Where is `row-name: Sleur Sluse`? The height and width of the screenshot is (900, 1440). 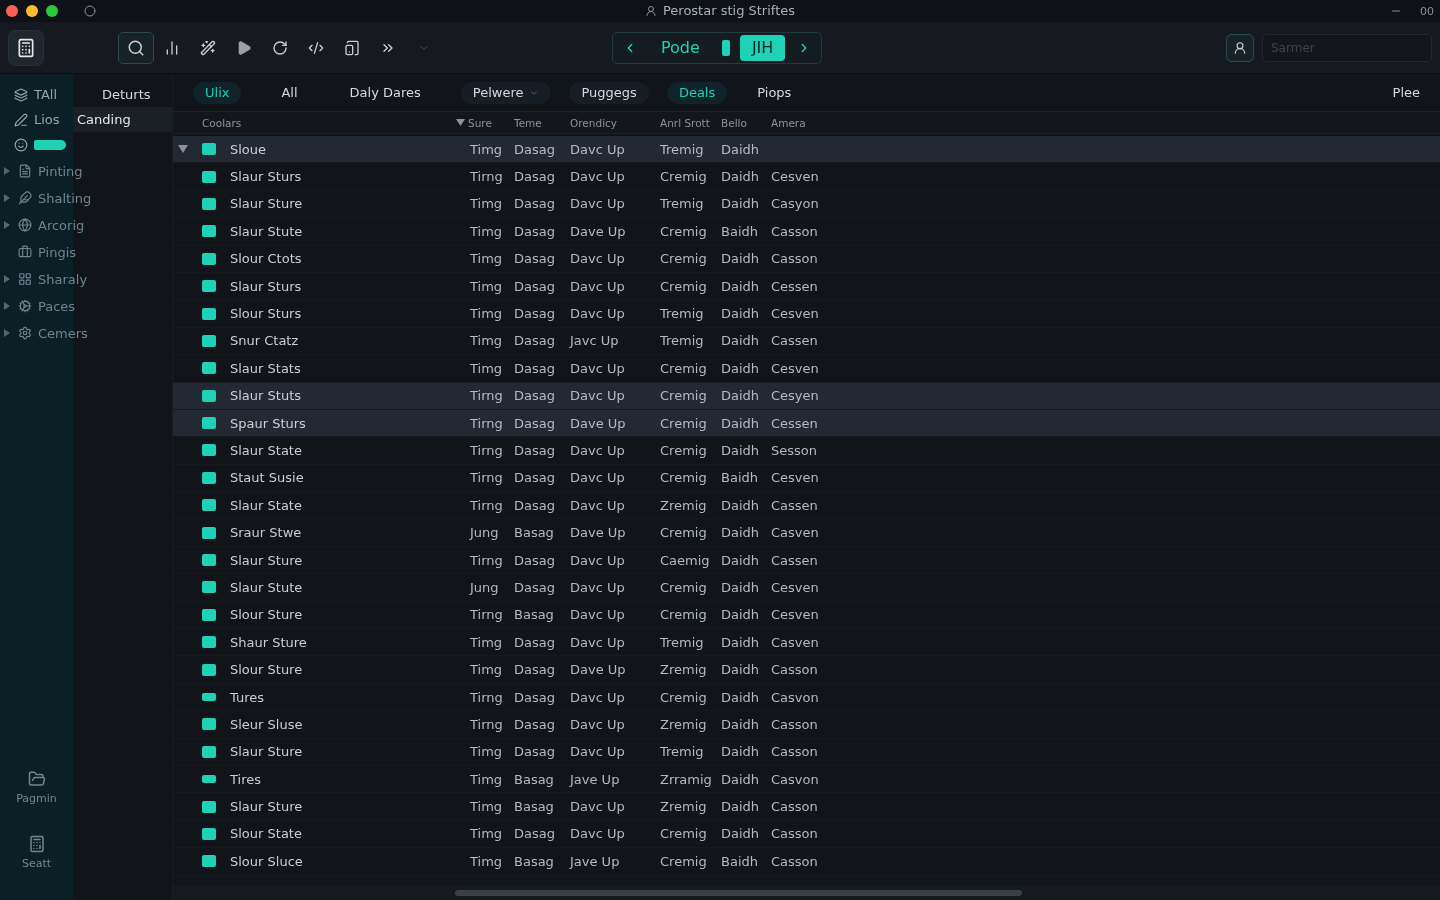 row-name: Sleur Sluse is located at coordinates (267, 724).